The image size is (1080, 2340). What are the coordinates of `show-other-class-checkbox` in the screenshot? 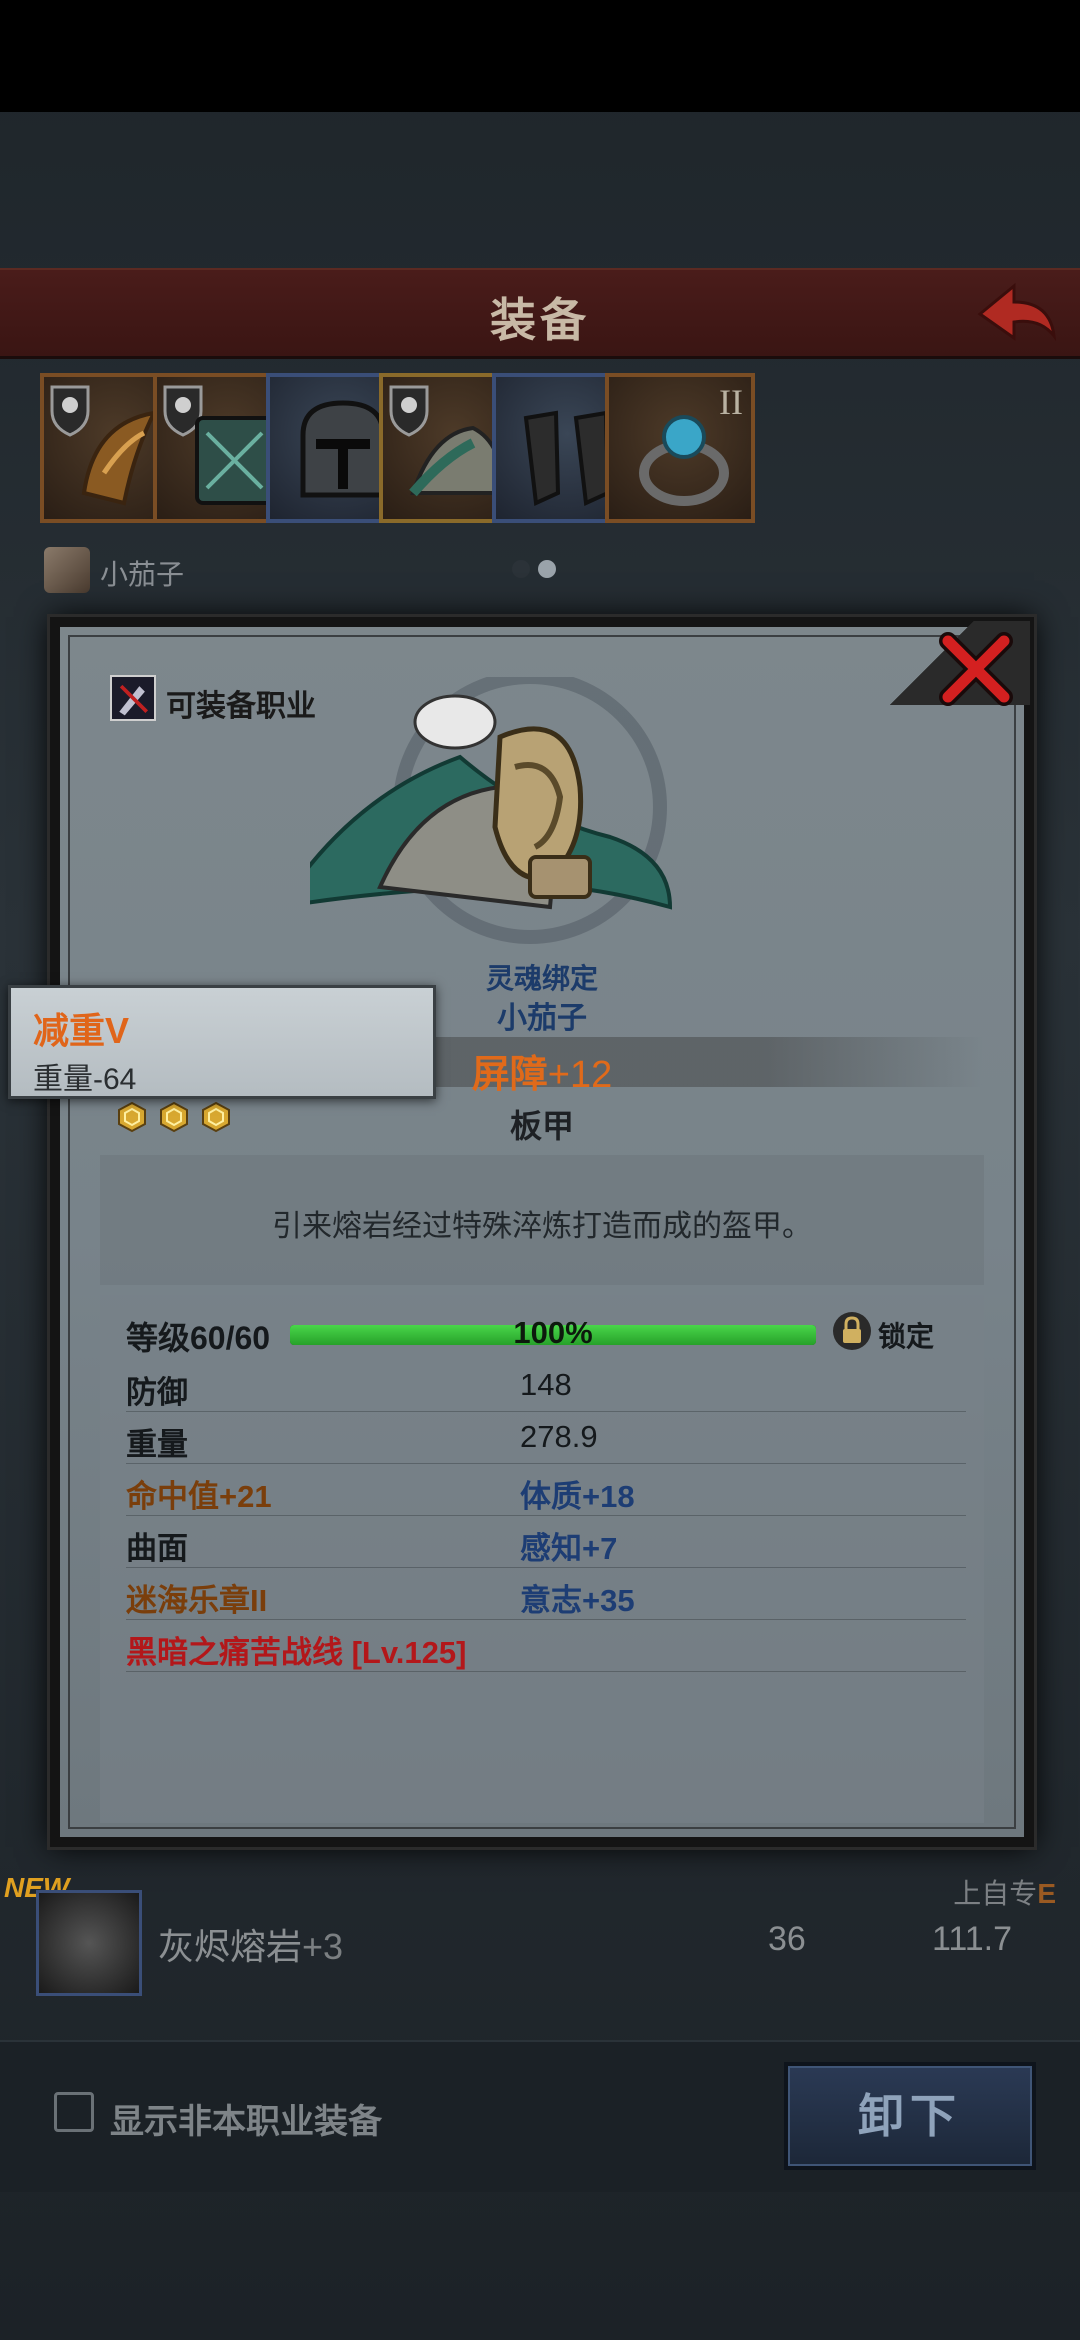 It's located at (74, 2112).